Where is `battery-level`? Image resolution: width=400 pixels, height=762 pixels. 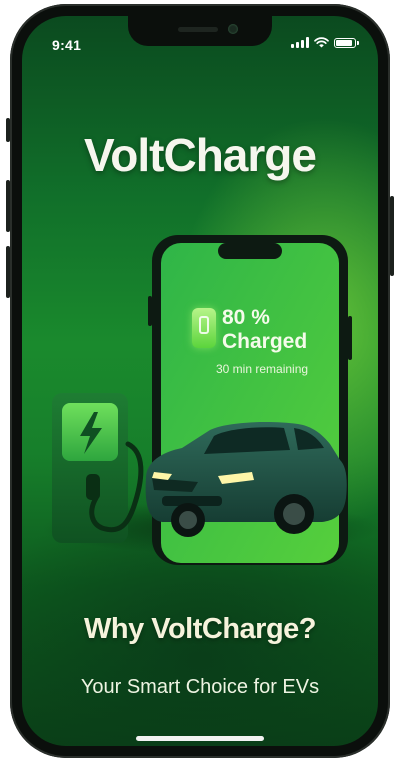 battery-level is located at coordinates (344, 42).